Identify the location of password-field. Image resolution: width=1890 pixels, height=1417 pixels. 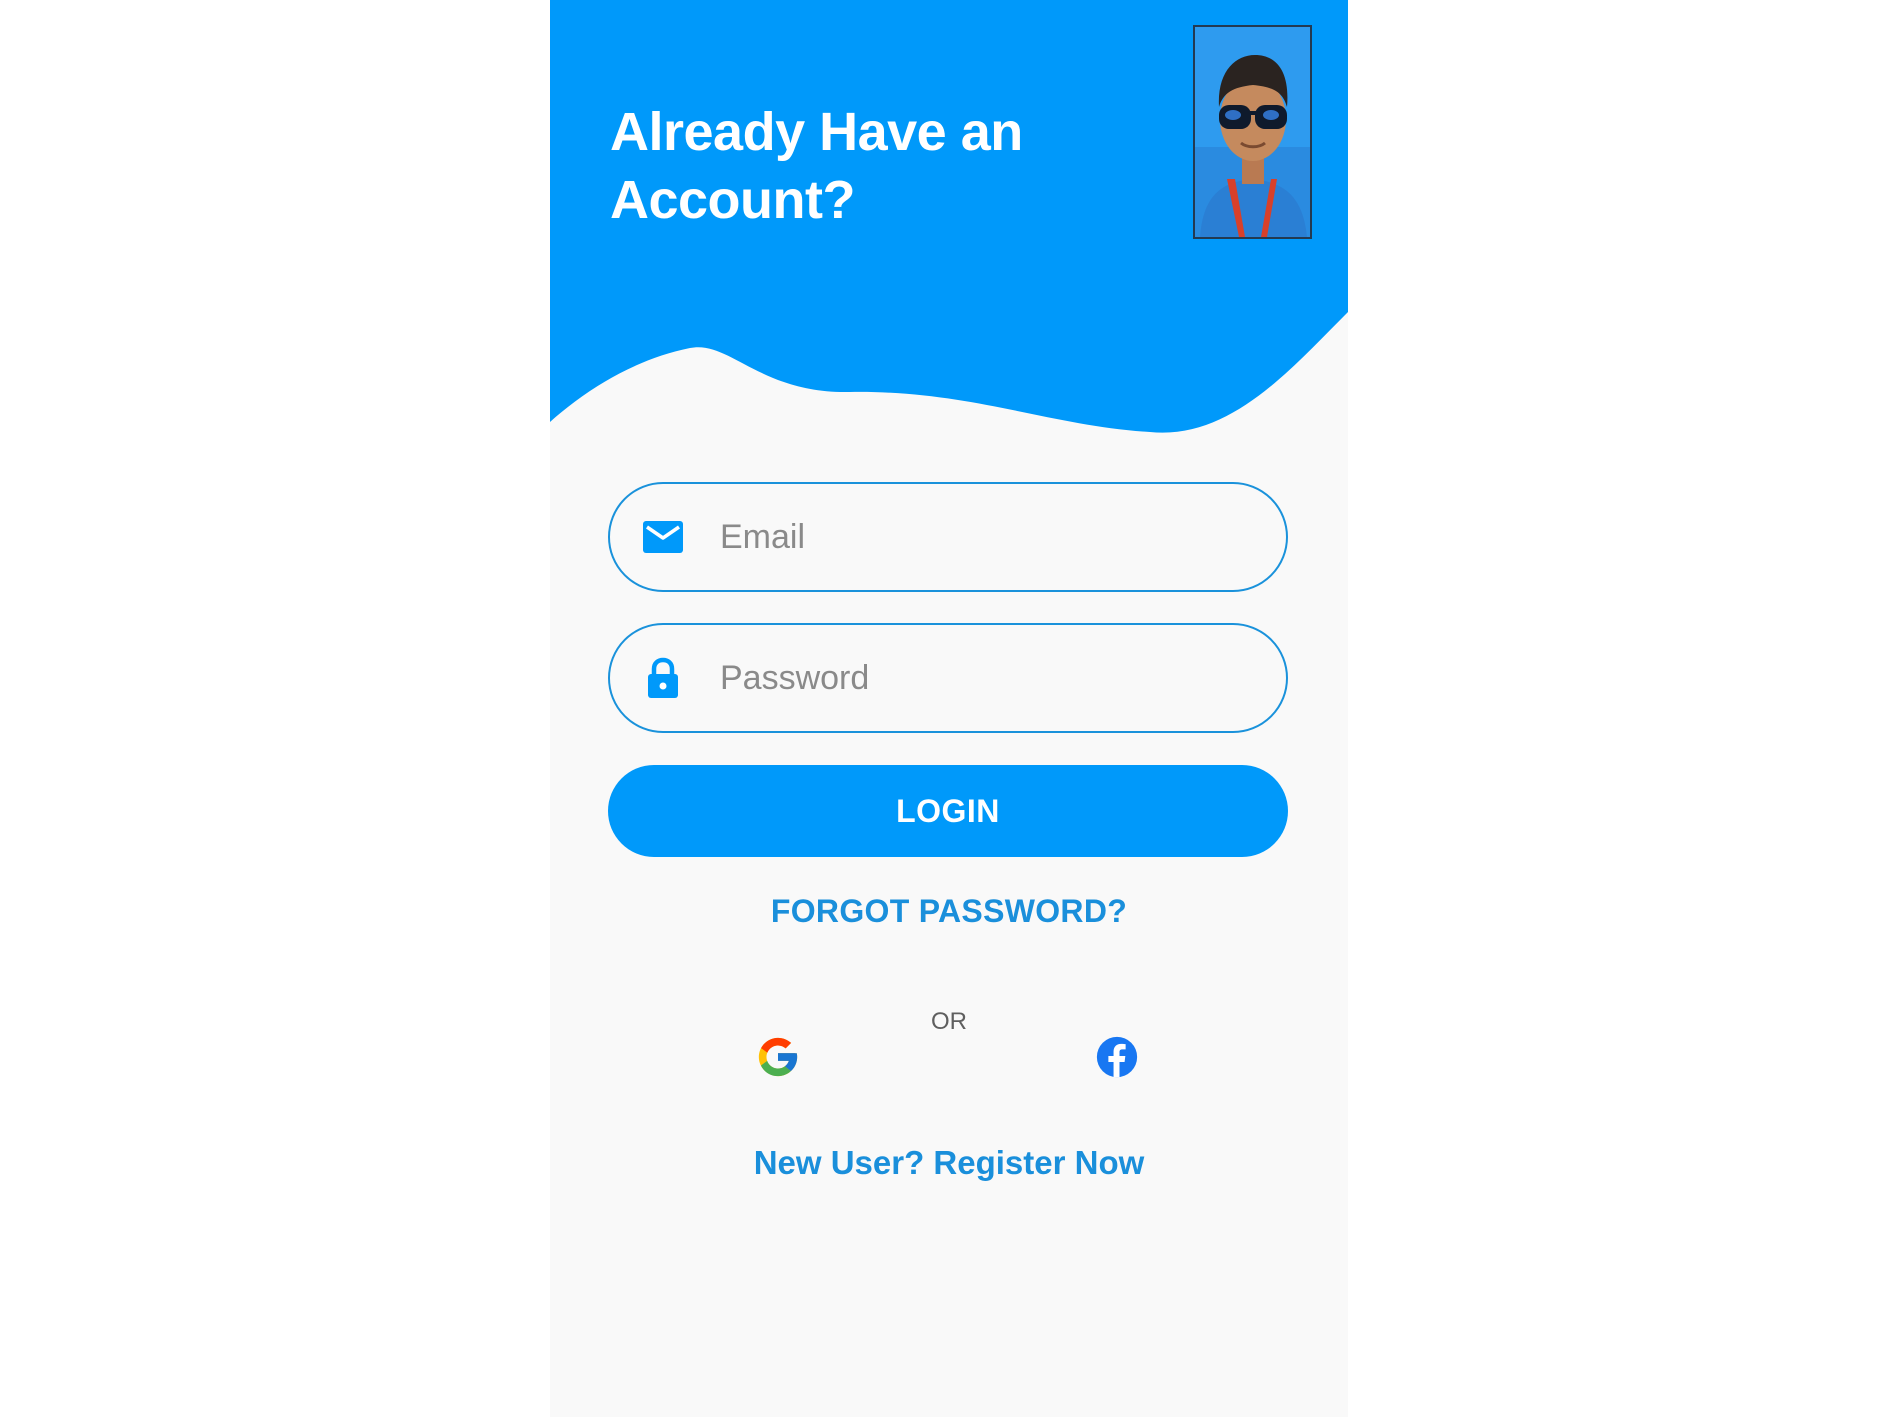
(948, 678).